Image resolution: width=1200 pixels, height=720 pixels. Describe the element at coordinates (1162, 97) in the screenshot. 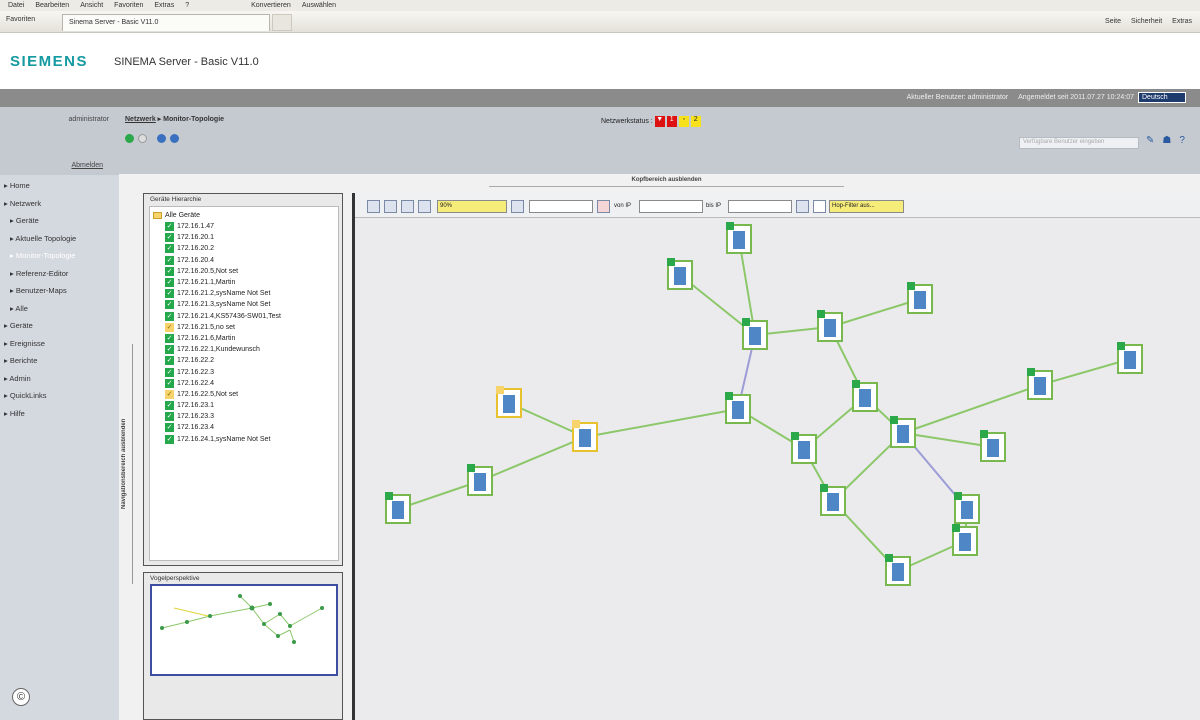

I see `language-select: Deutsch` at that location.